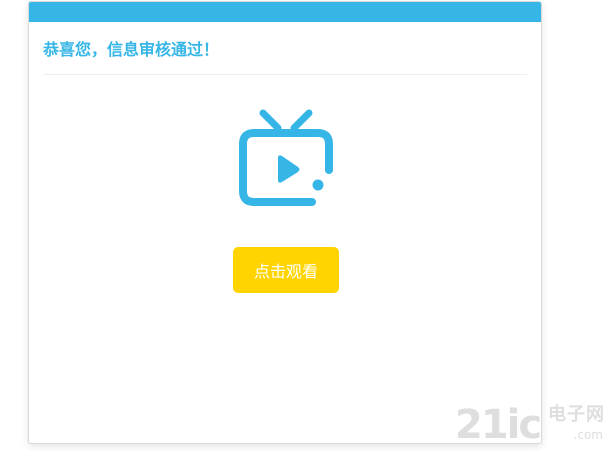 Image resolution: width=611 pixels, height=451 pixels. Describe the element at coordinates (498, 425) in the screenshot. I see `watermark-number: 21ic` at that location.